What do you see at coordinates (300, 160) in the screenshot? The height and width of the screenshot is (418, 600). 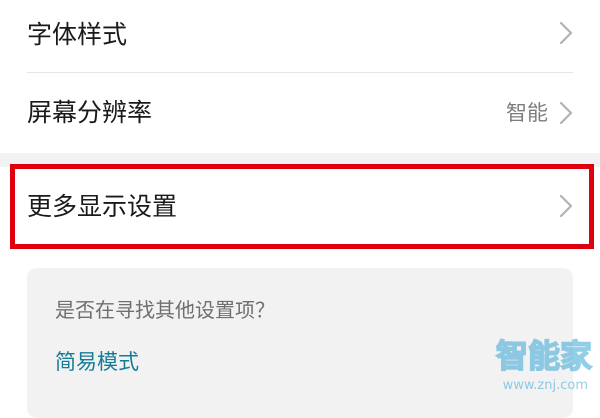 I see `section-gap` at bounding box center [300, 160].